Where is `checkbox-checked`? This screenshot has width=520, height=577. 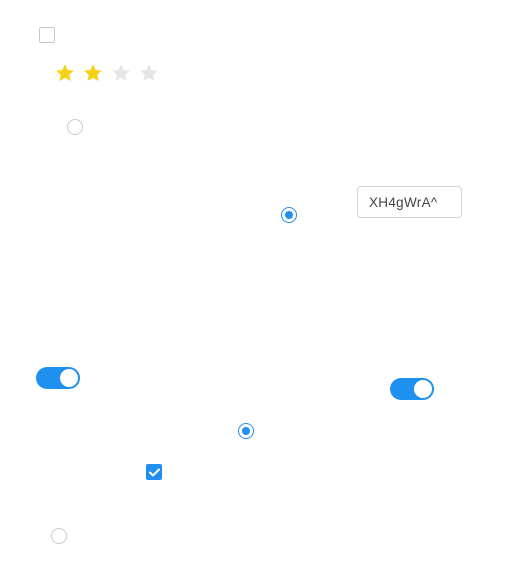
checkbox-checked is located at coordinates (154, 472).